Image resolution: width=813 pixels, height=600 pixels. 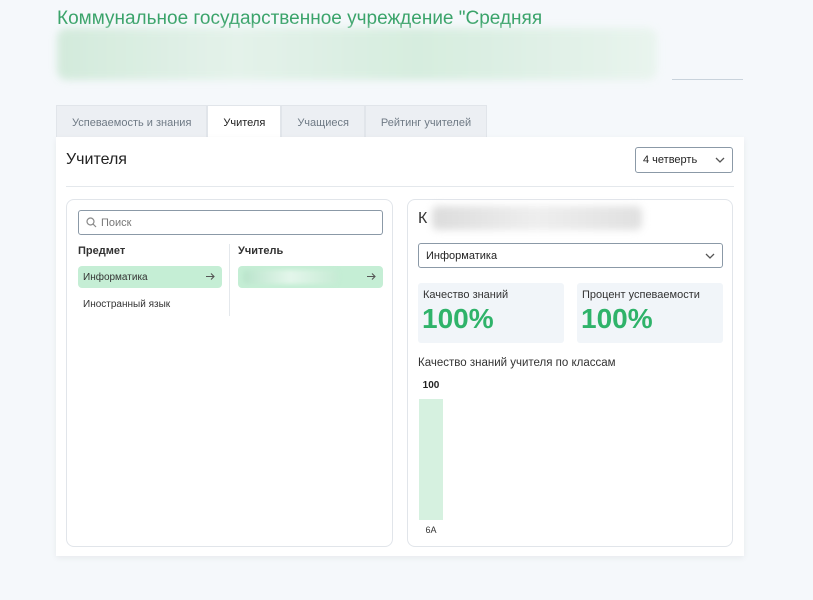 What do you see at coordinates (641, 295) in the screenshot?
I see `stat-label: Процент успеваемости` at bounding box center [641, 295].